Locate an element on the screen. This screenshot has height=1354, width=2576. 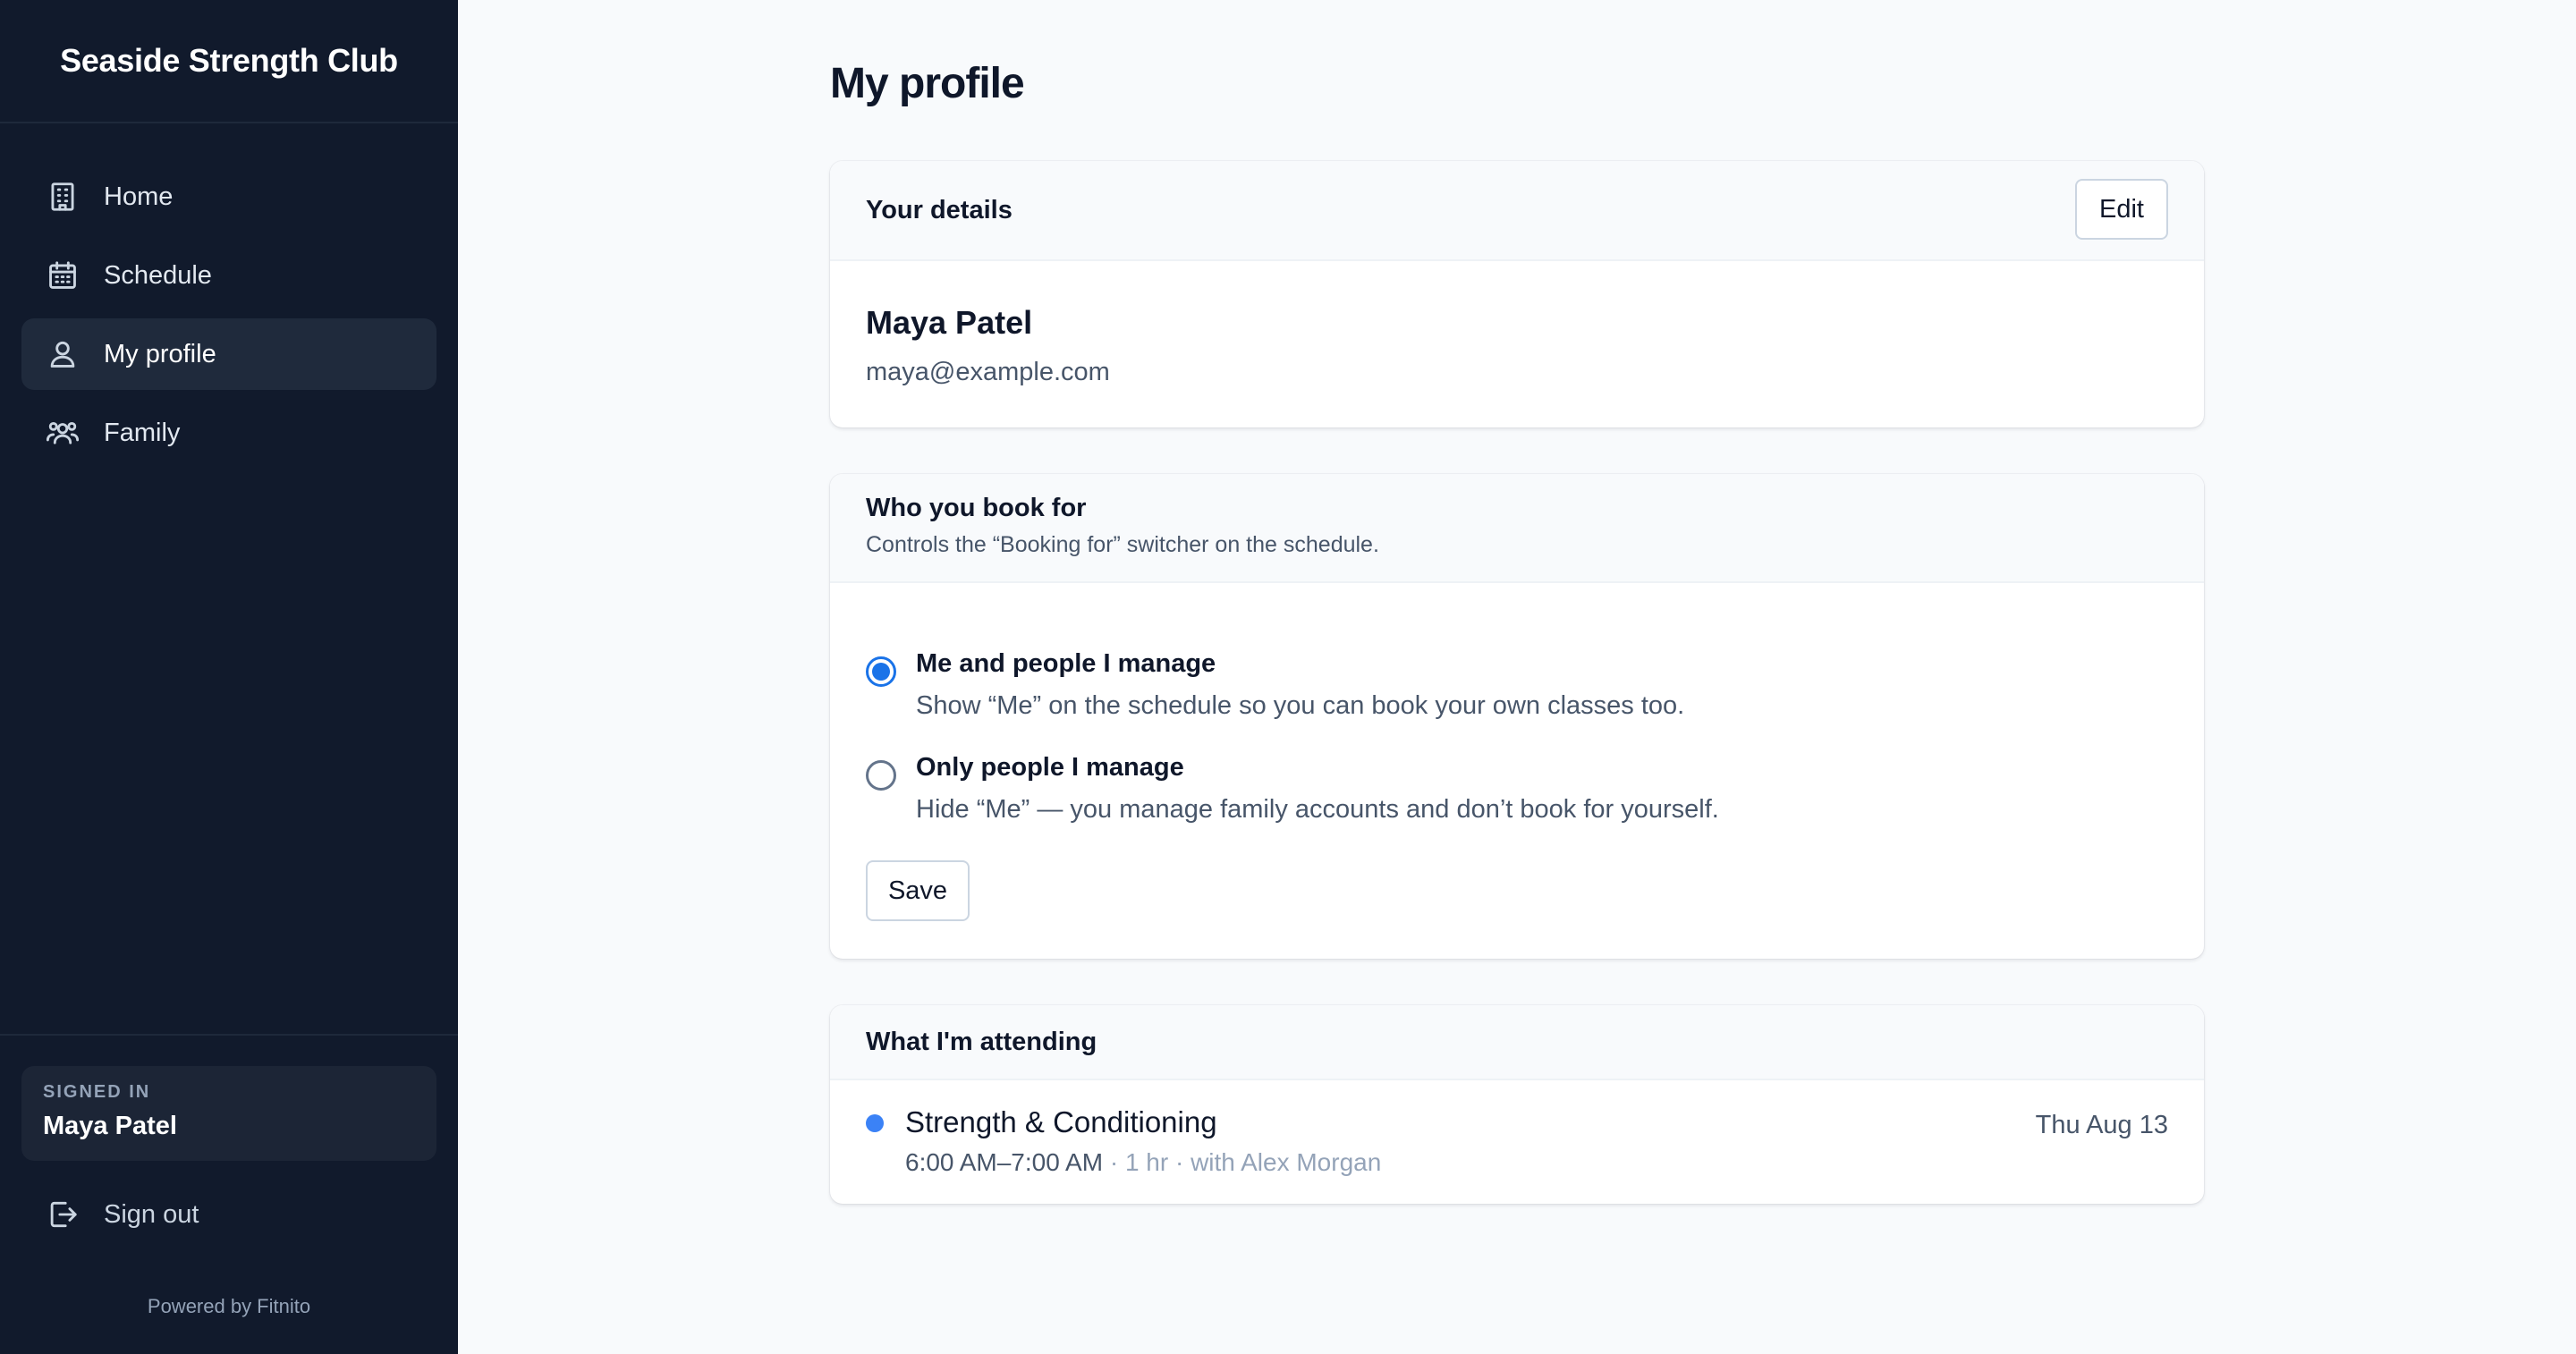
brand-title: Seaside Strength Club is located at coordinates (229, 62).